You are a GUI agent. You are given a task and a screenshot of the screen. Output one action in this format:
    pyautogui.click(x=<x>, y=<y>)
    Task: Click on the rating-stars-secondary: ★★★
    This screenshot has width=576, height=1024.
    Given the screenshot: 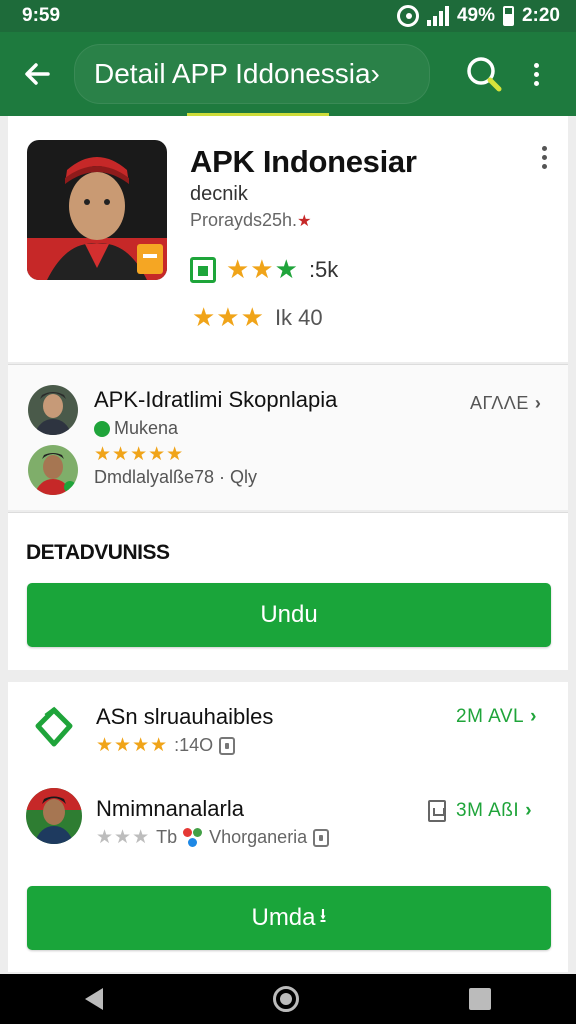 What is the action you would take?
    pyautogui.click(x=228, y=317)
    